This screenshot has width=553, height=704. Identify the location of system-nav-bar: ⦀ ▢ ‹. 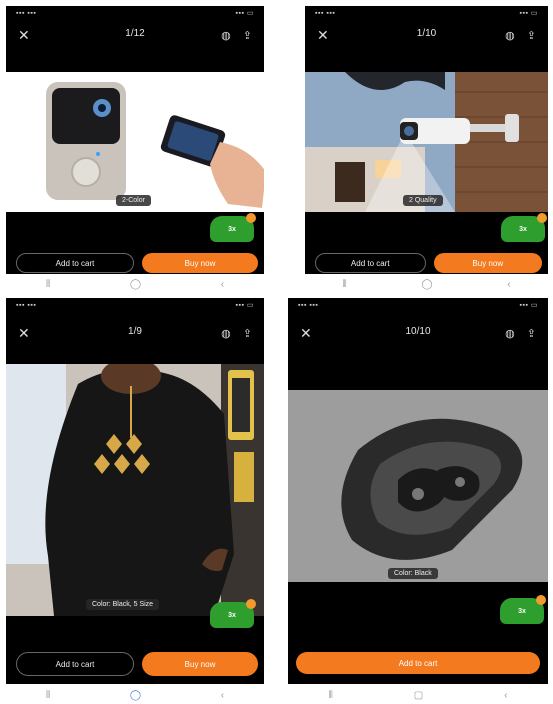
(418, 695).